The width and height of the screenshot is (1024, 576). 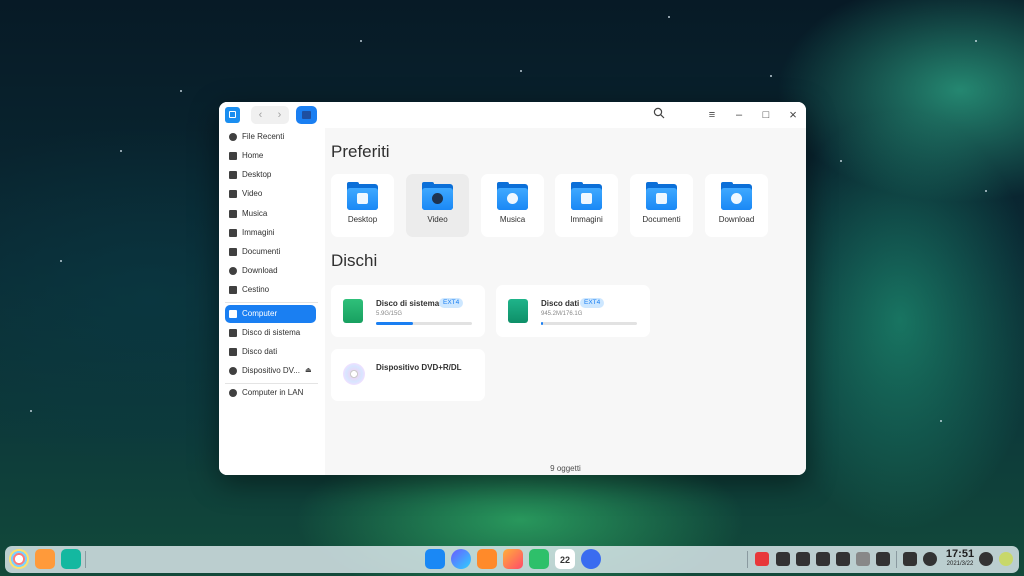 I want to click on clipboard-icon, so click(x=910, y=559).